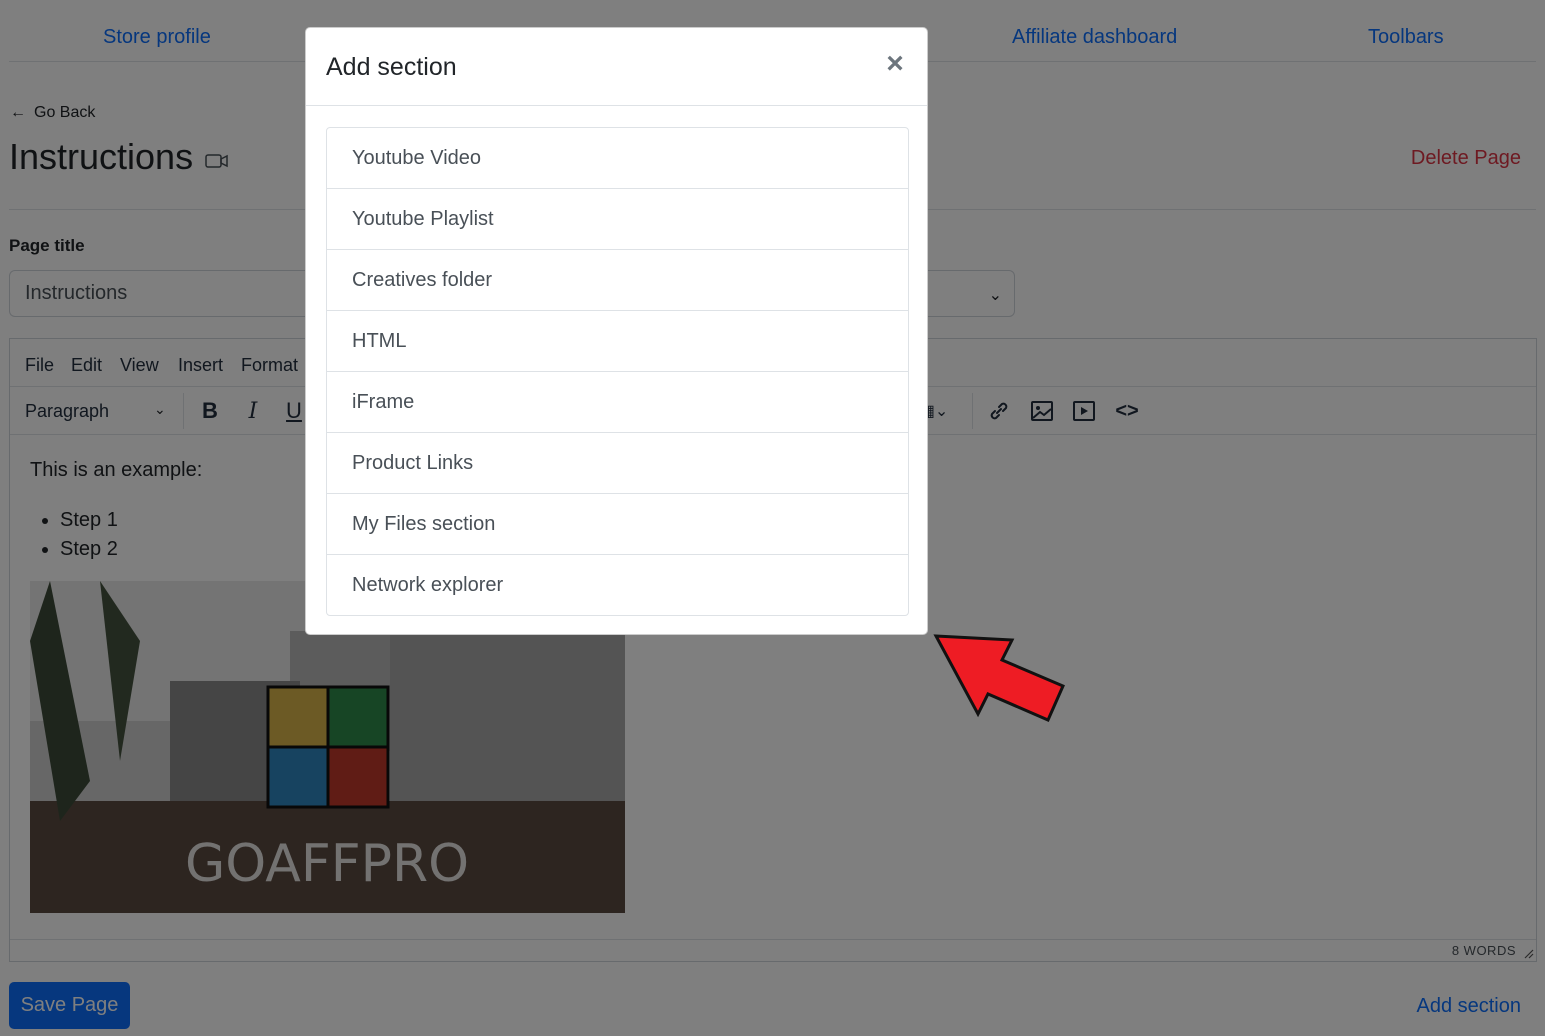 This screenshot has height=1036, width=1545. What do you see at coordinates (617, 463) in the screenshot?
I see `section-option-product-links: Product Links` at bounding box center [617, 463].